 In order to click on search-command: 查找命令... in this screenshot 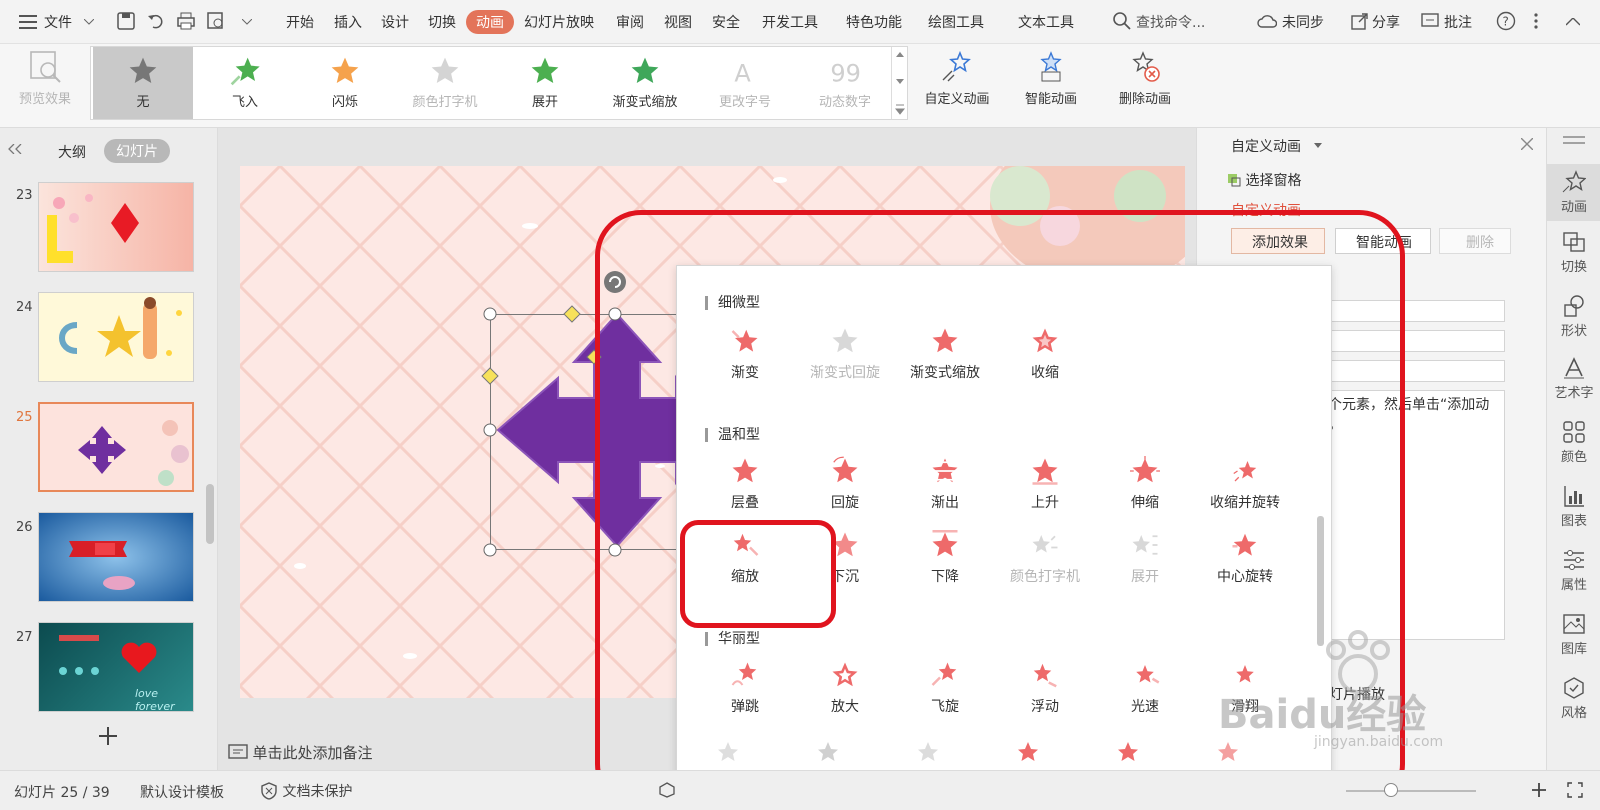, I will do `click(1170, 22)`.